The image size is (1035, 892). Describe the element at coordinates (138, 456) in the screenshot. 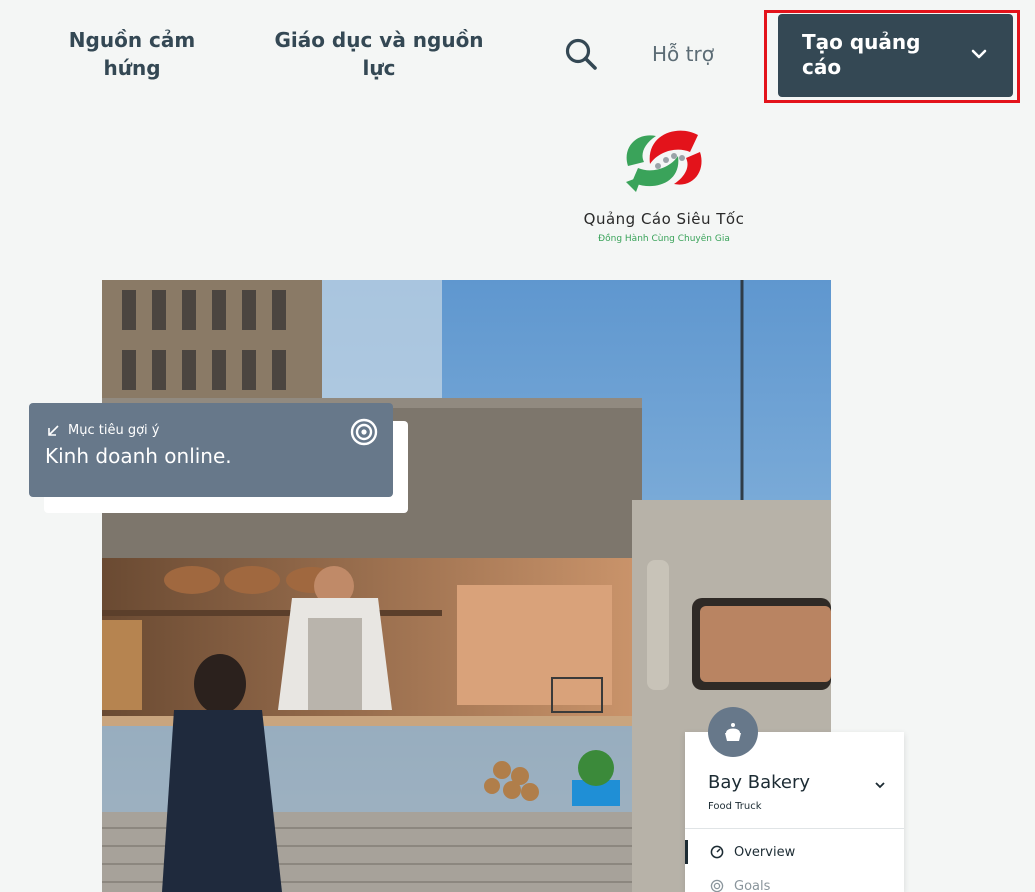

I see `goal-value: Kinh doanh online.` at that location.